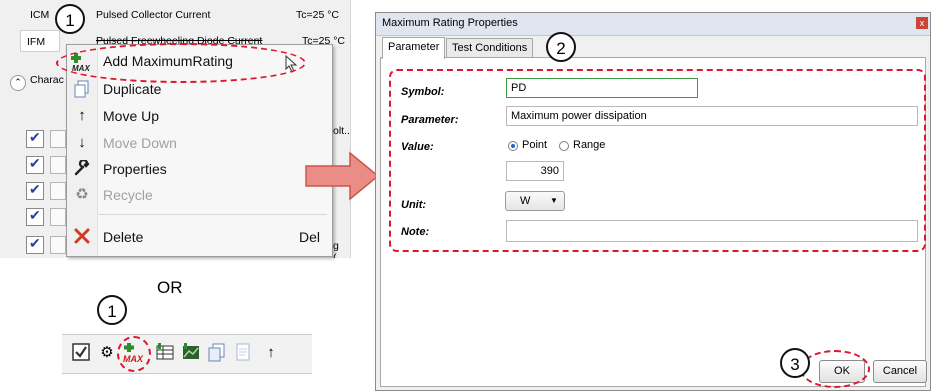 The image size is (931, 391). What do you see at coordinates (271, 353) in the screenshot?
I see `more-icon: ↑` at bounding box center [271, 353].